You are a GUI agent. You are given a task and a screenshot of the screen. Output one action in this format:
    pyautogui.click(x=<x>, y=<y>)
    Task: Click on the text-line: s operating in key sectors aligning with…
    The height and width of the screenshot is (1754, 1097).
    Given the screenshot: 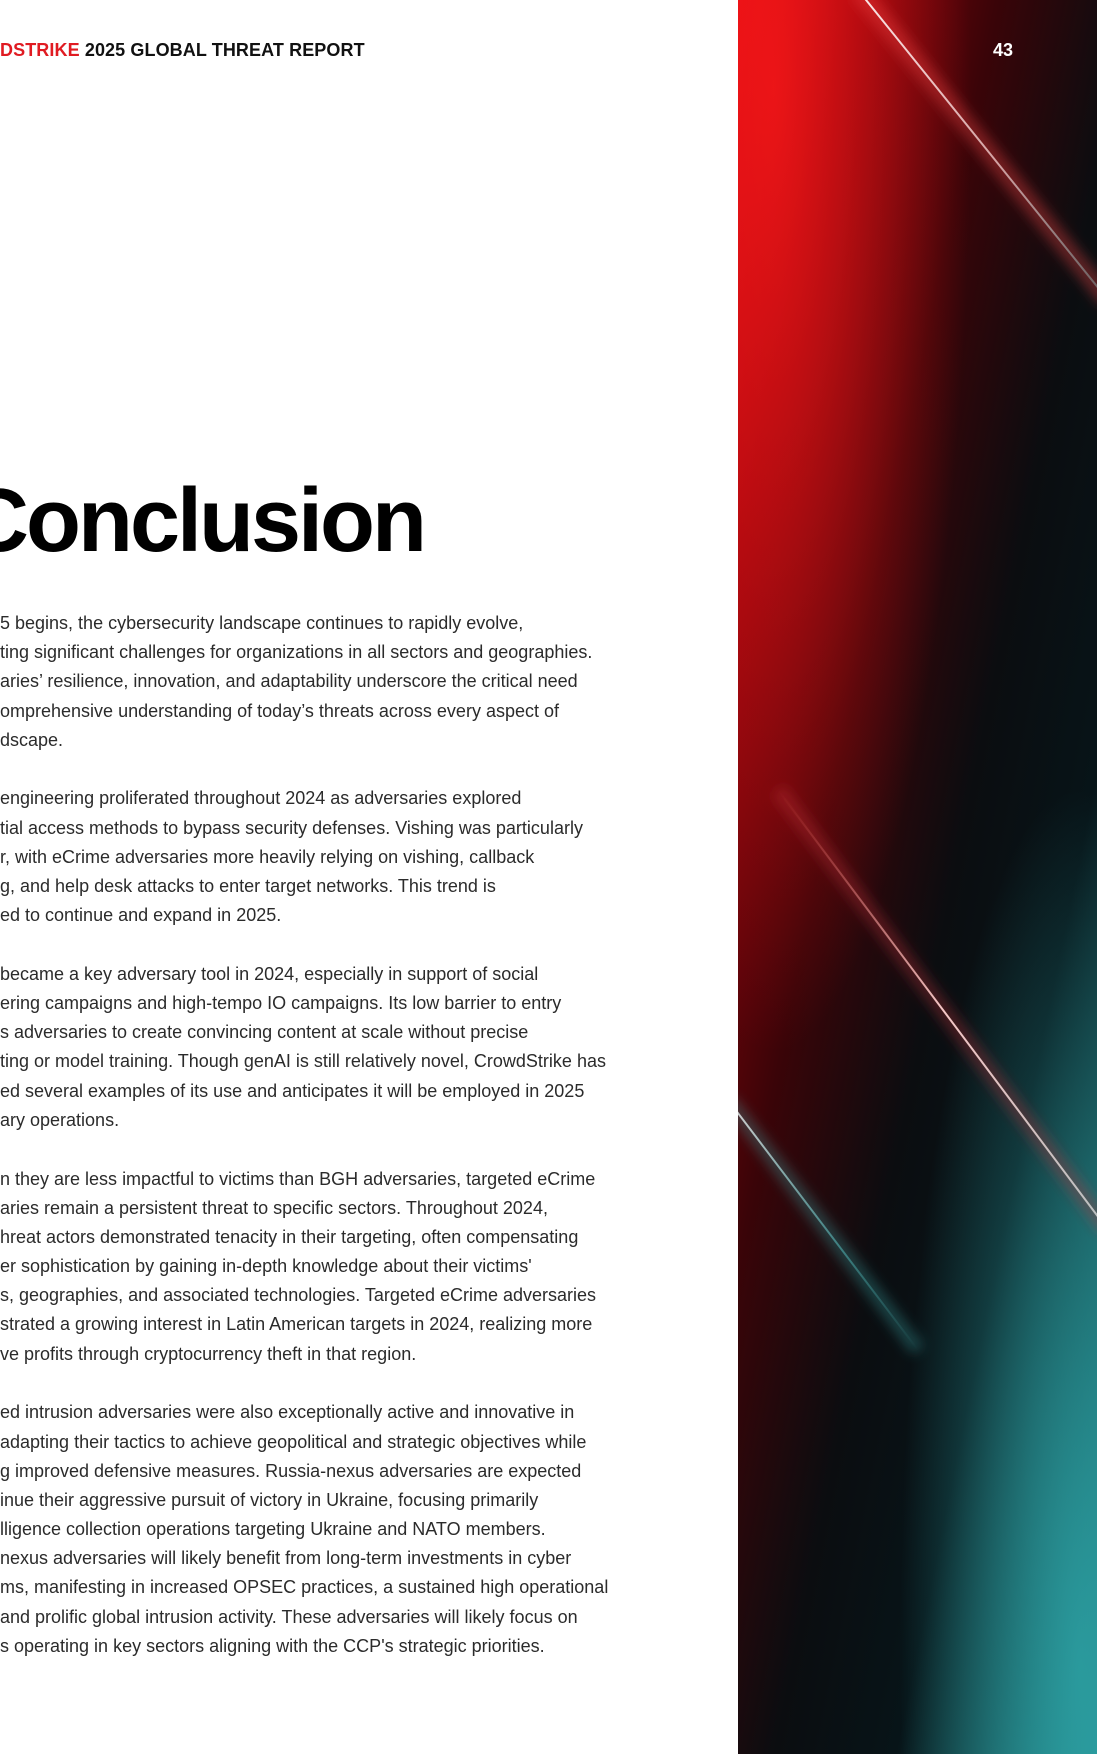 What is the action you would take?
    pyautogui.click(x=272, y=1645)
    